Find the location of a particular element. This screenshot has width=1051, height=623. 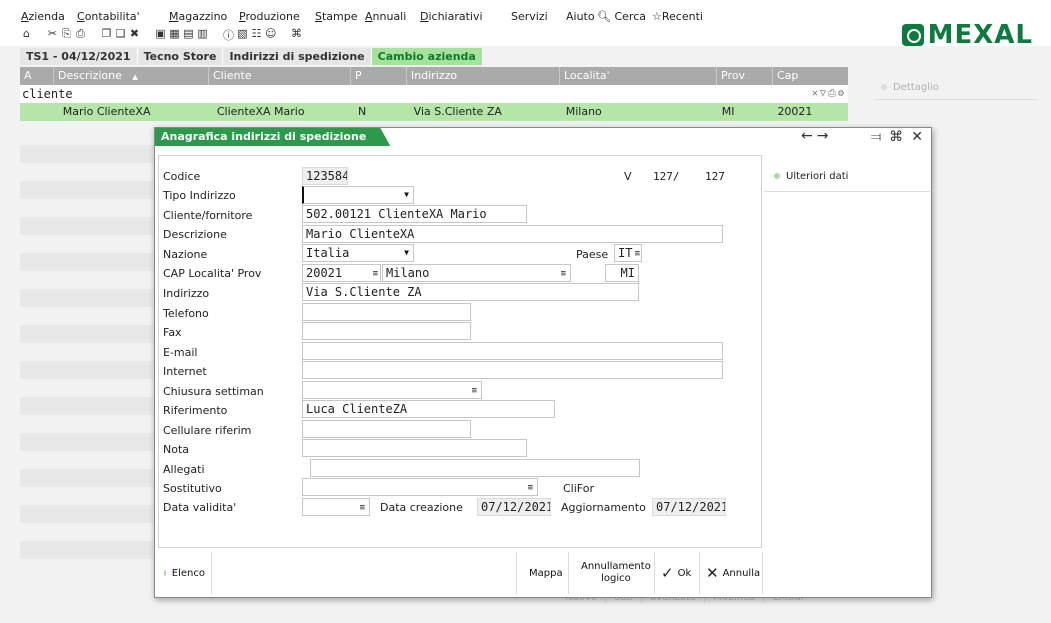

tab-company-date: TS1 - 04/12/2021 is located at coordinates (79, 56).